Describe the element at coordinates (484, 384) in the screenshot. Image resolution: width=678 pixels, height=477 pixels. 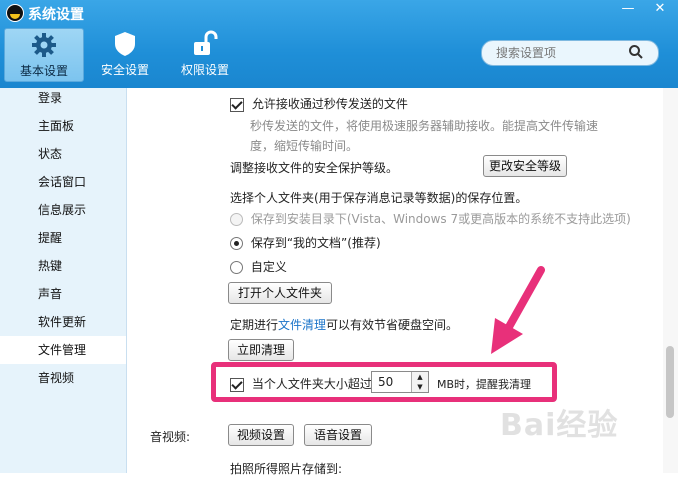
I see `size-alert-suffix: MB时，提醒我清理` at that location.